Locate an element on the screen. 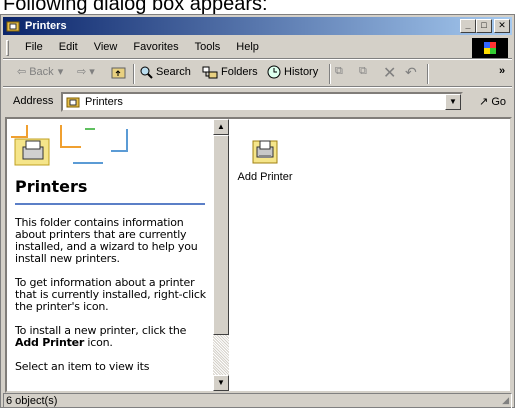 The width and height of the screenshot is (515, 408). folders-button: Folders is located at coordinates (230, 72).